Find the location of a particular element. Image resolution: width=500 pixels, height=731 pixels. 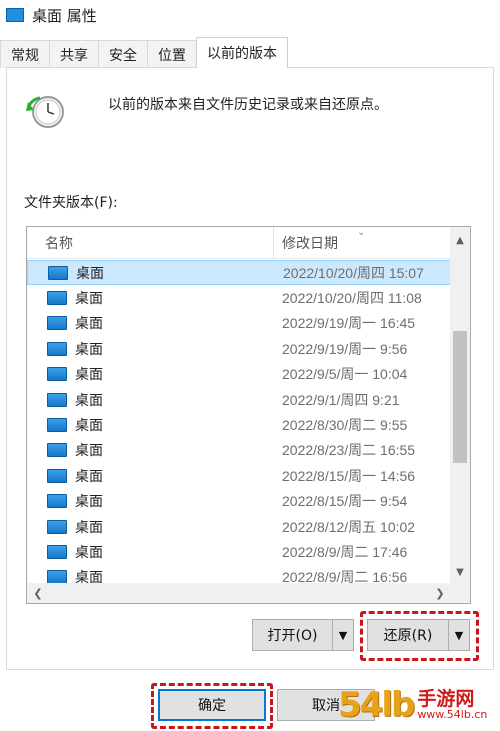

horizontal-scrollbar: ❮ ❯ is located at coordinates (239, 593).